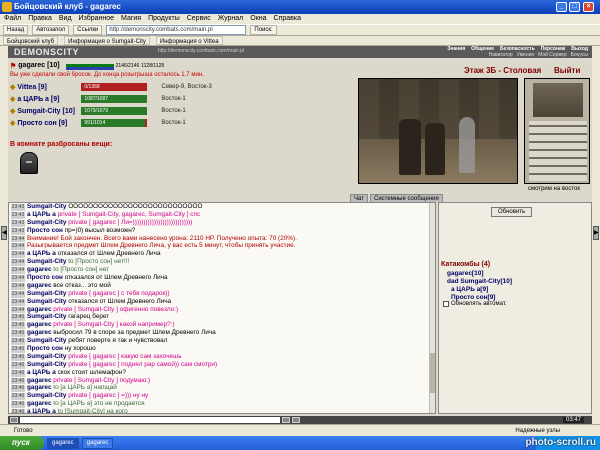  I want to click on menu-view: Вид, so click(65, 19).